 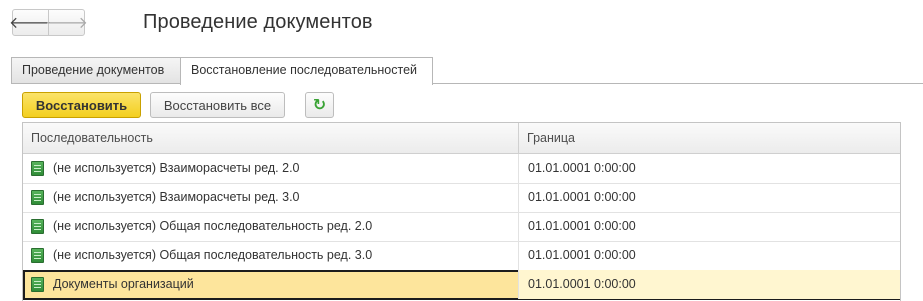 I want to click on restore-all-button: Восстановить все, so click(x=217, y=105).